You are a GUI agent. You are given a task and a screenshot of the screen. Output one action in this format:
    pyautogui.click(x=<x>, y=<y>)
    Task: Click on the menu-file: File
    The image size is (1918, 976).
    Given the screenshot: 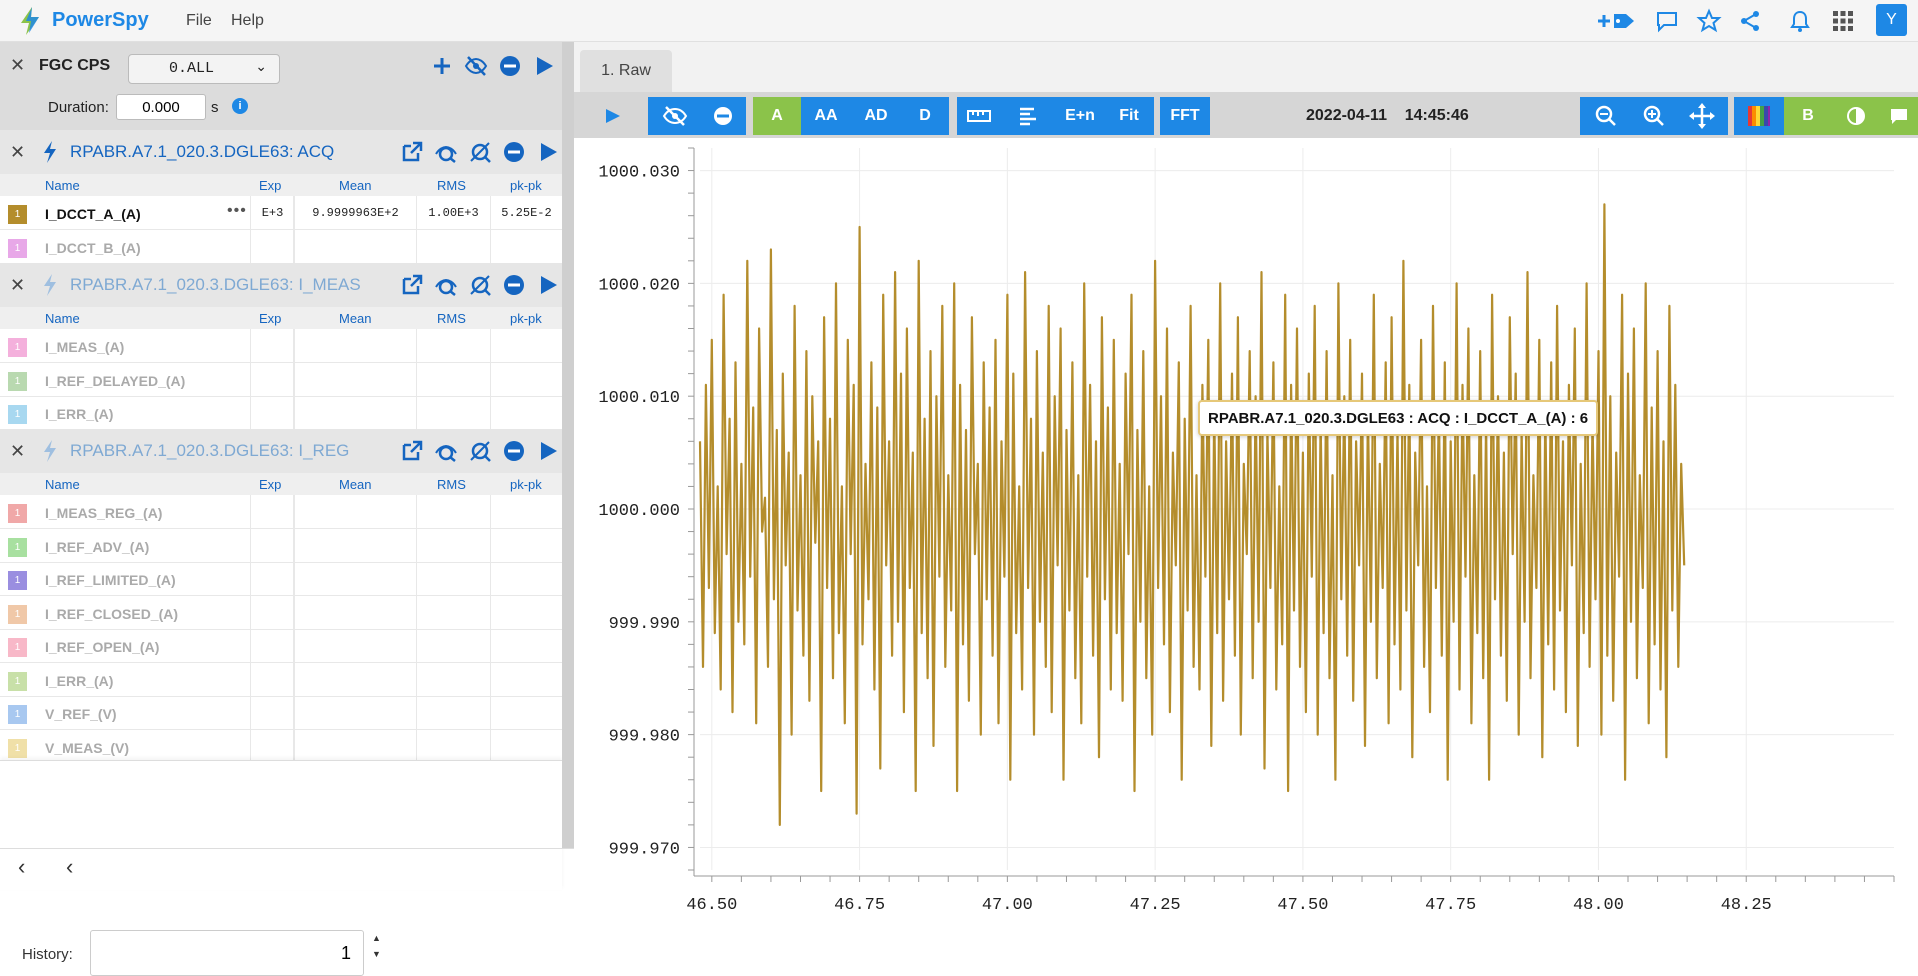 What is the action you would take?
    pyautogui.click(x=199, y=21)
    